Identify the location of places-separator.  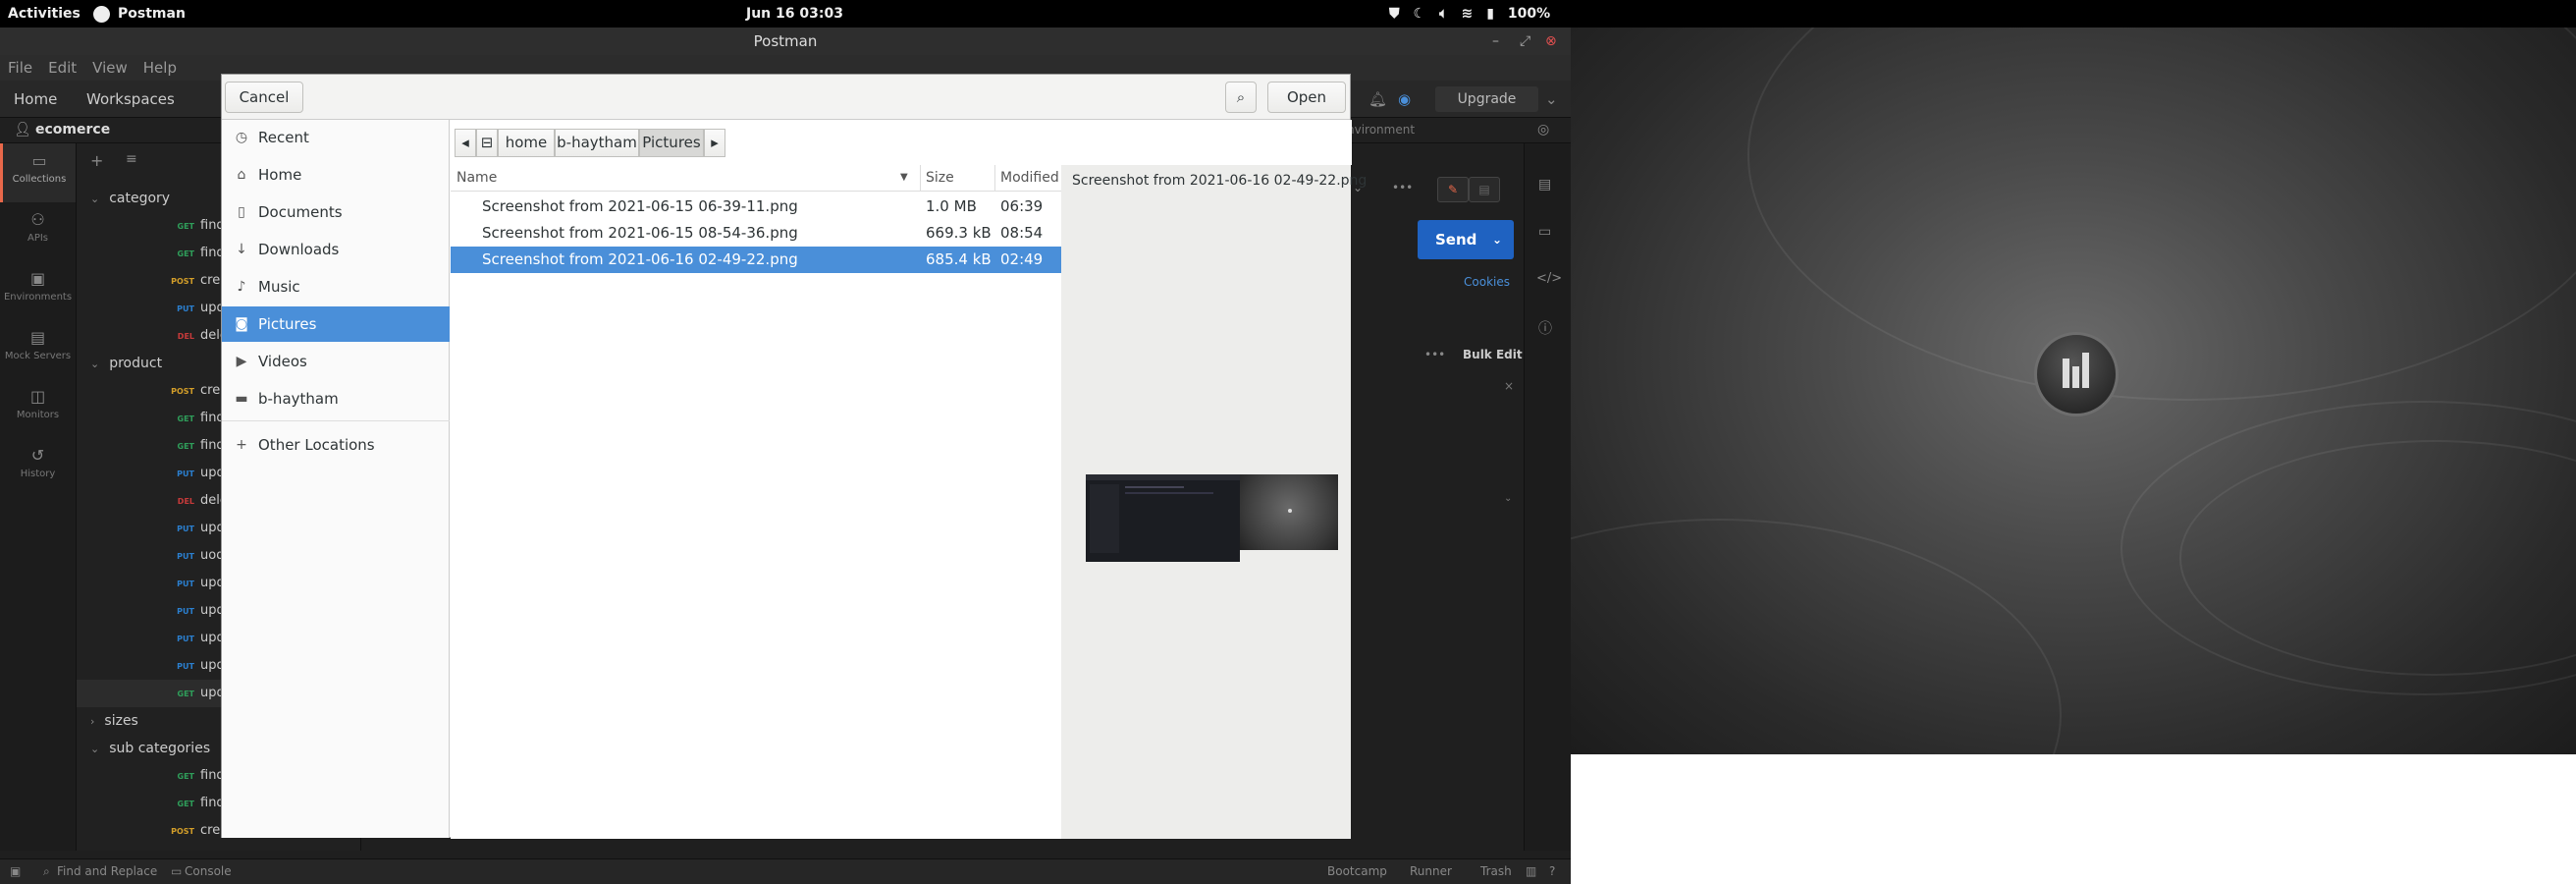
(336, 420).